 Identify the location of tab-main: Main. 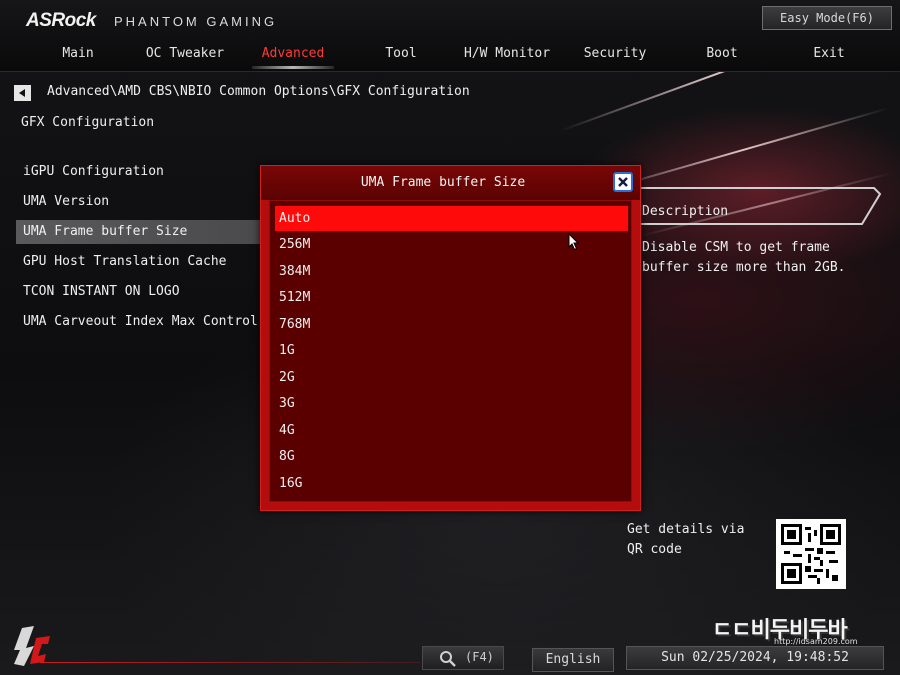
(78, 55).